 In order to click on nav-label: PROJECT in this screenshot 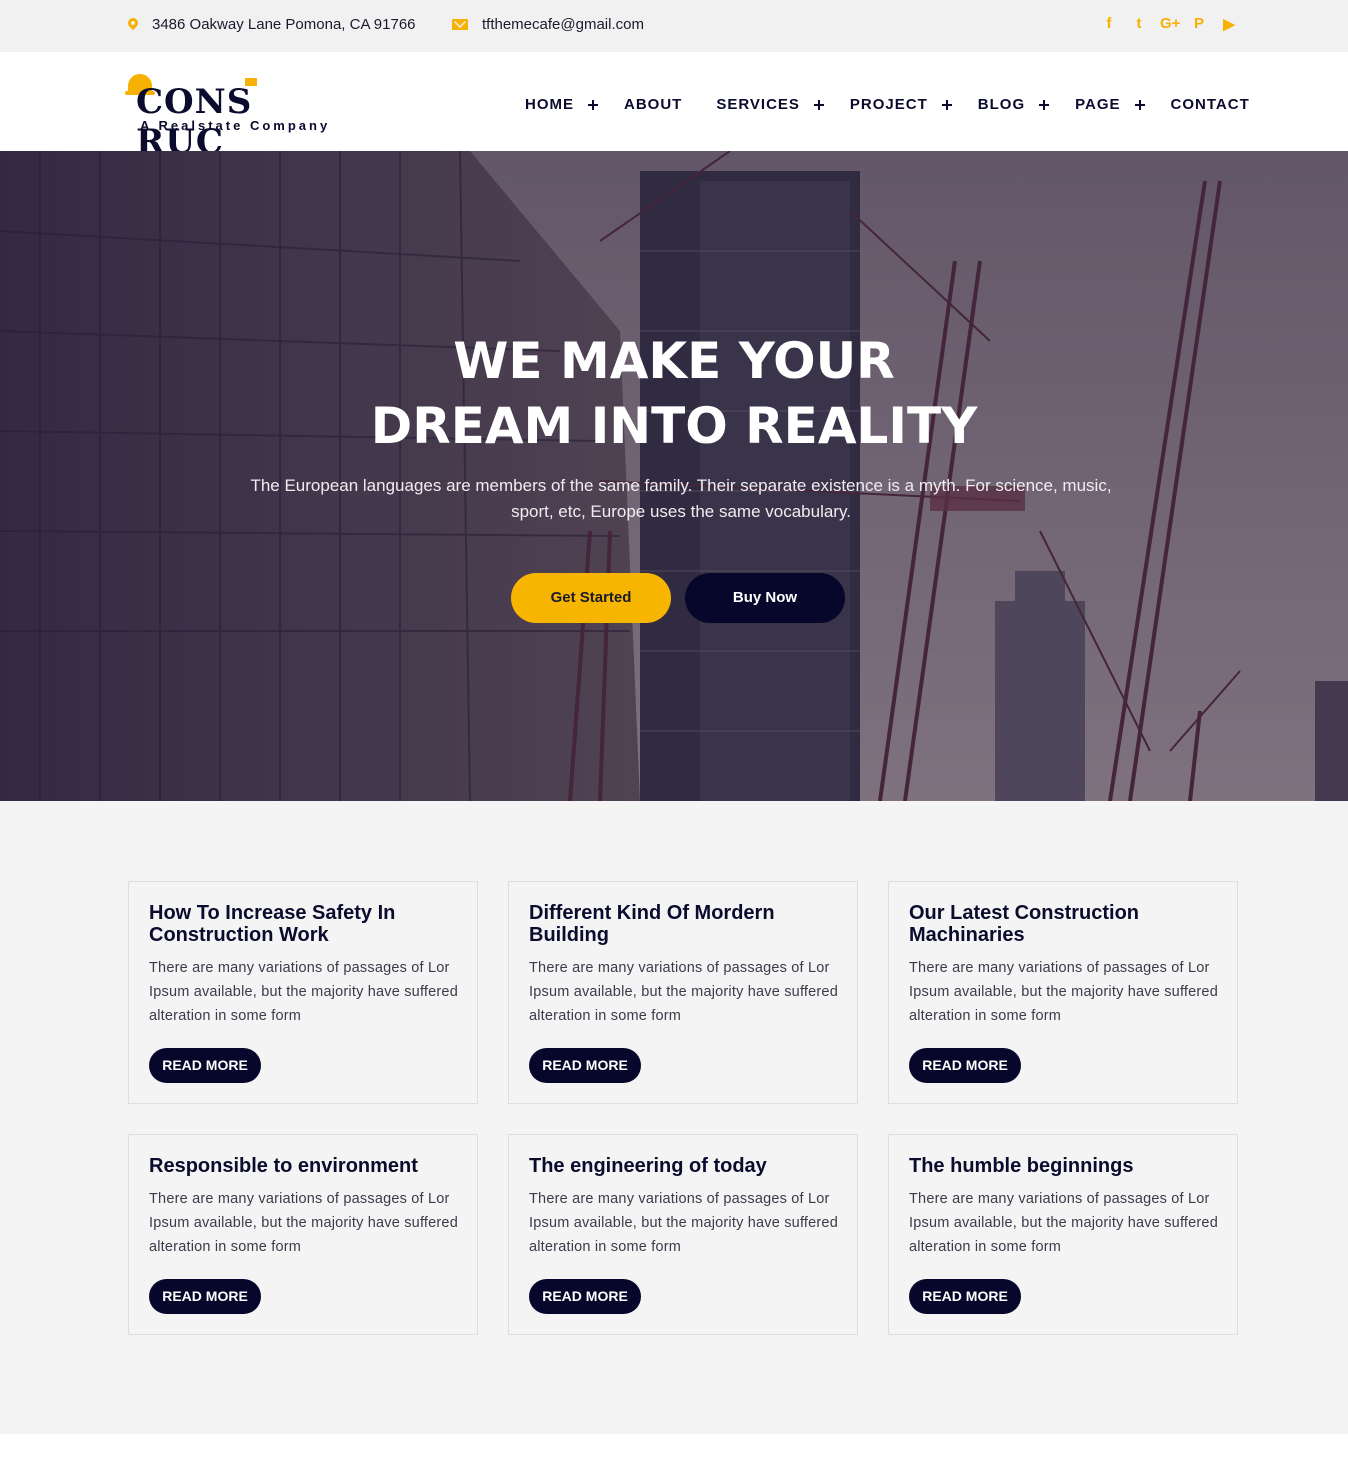, I will do `click(889, 104)`.